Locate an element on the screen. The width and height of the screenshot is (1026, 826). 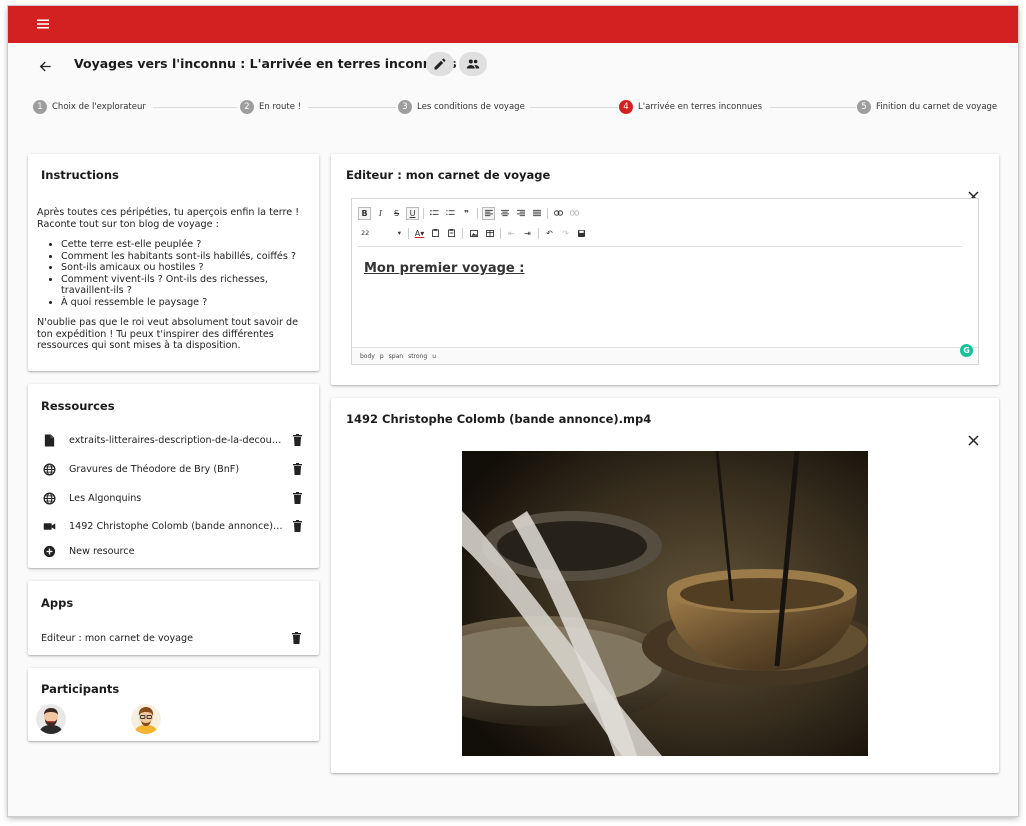
app-link: Editeur : mon carnet de voyage is located at coordinates (156, 638).